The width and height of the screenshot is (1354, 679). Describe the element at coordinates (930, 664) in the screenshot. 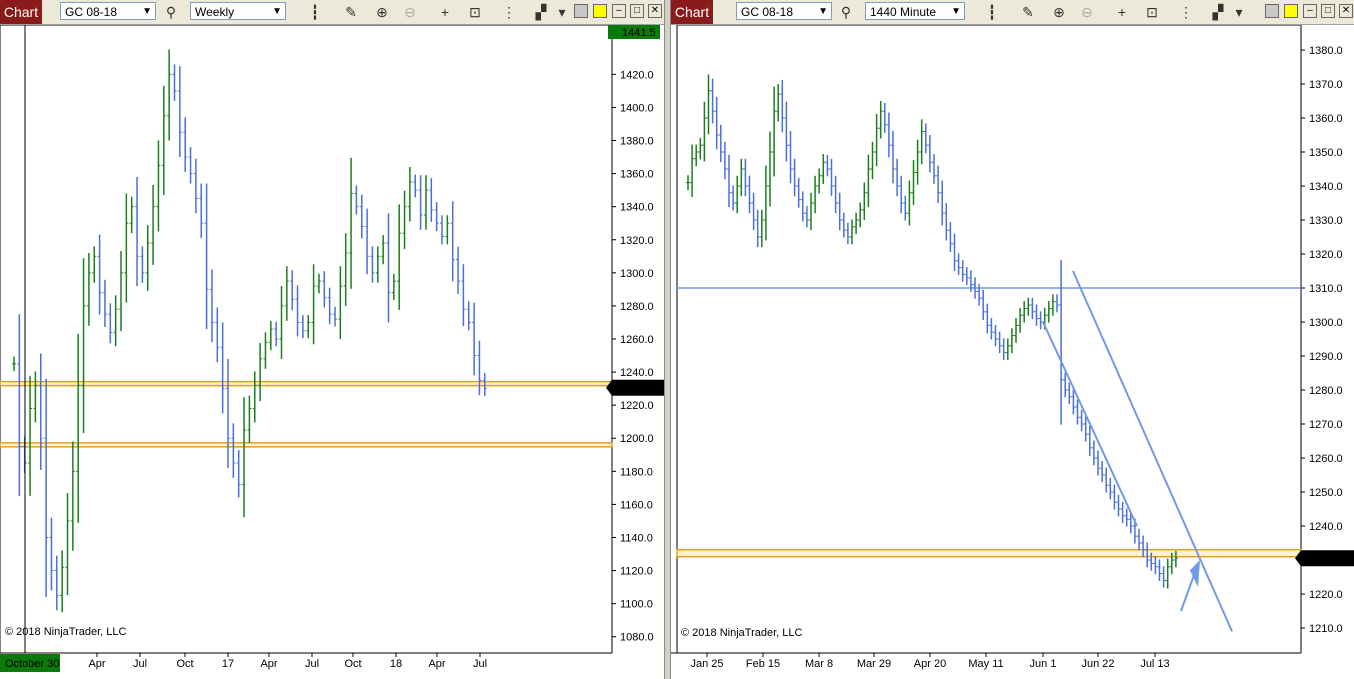

I see `x-tick-label: Apr 20` at that location.